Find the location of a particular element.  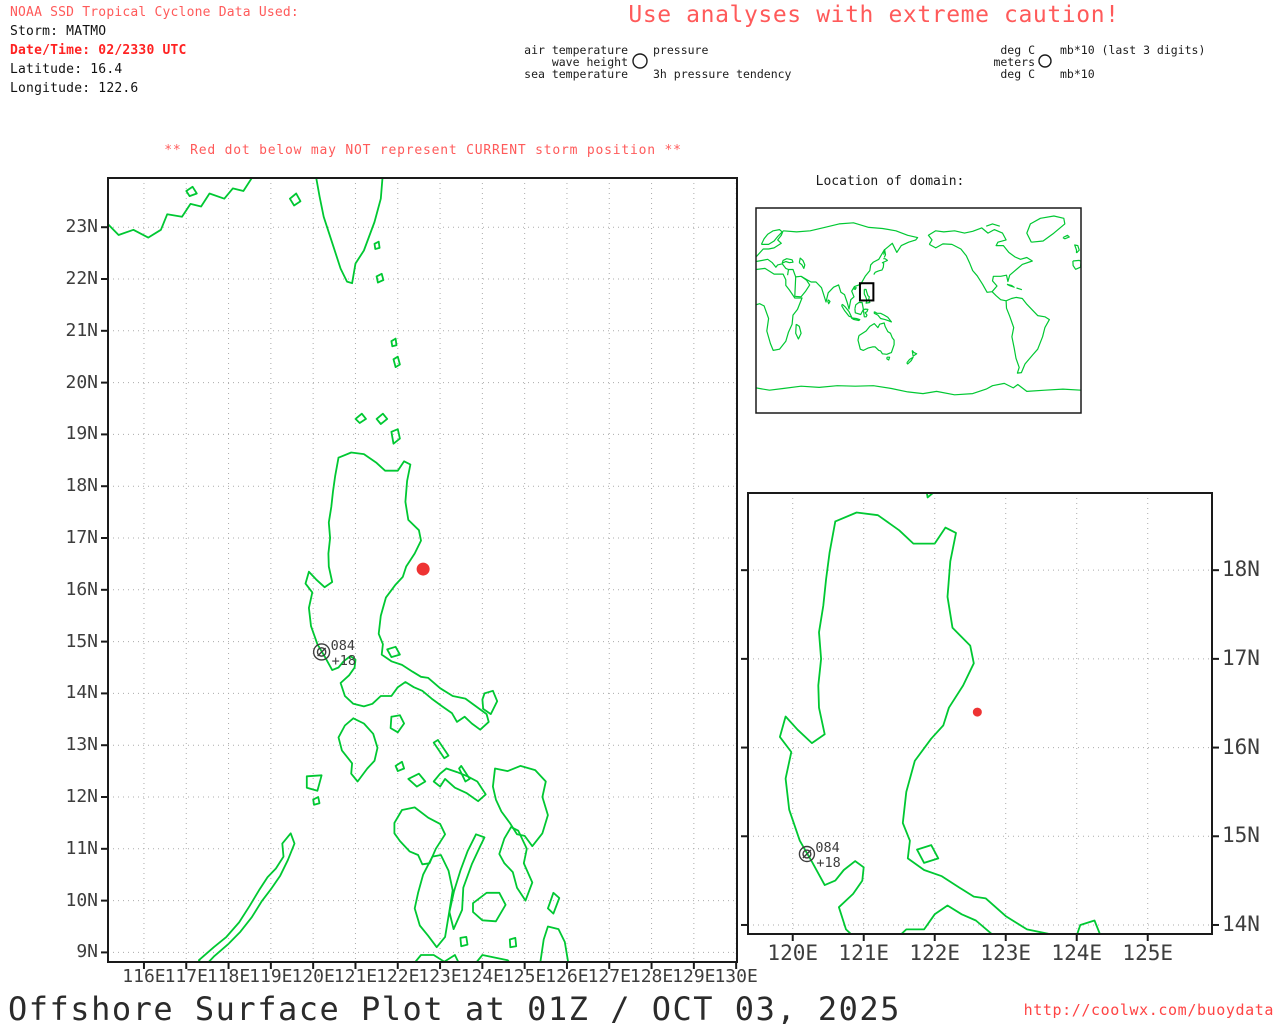

lat-tick-label: 21N is located at coordinates (81, 330).